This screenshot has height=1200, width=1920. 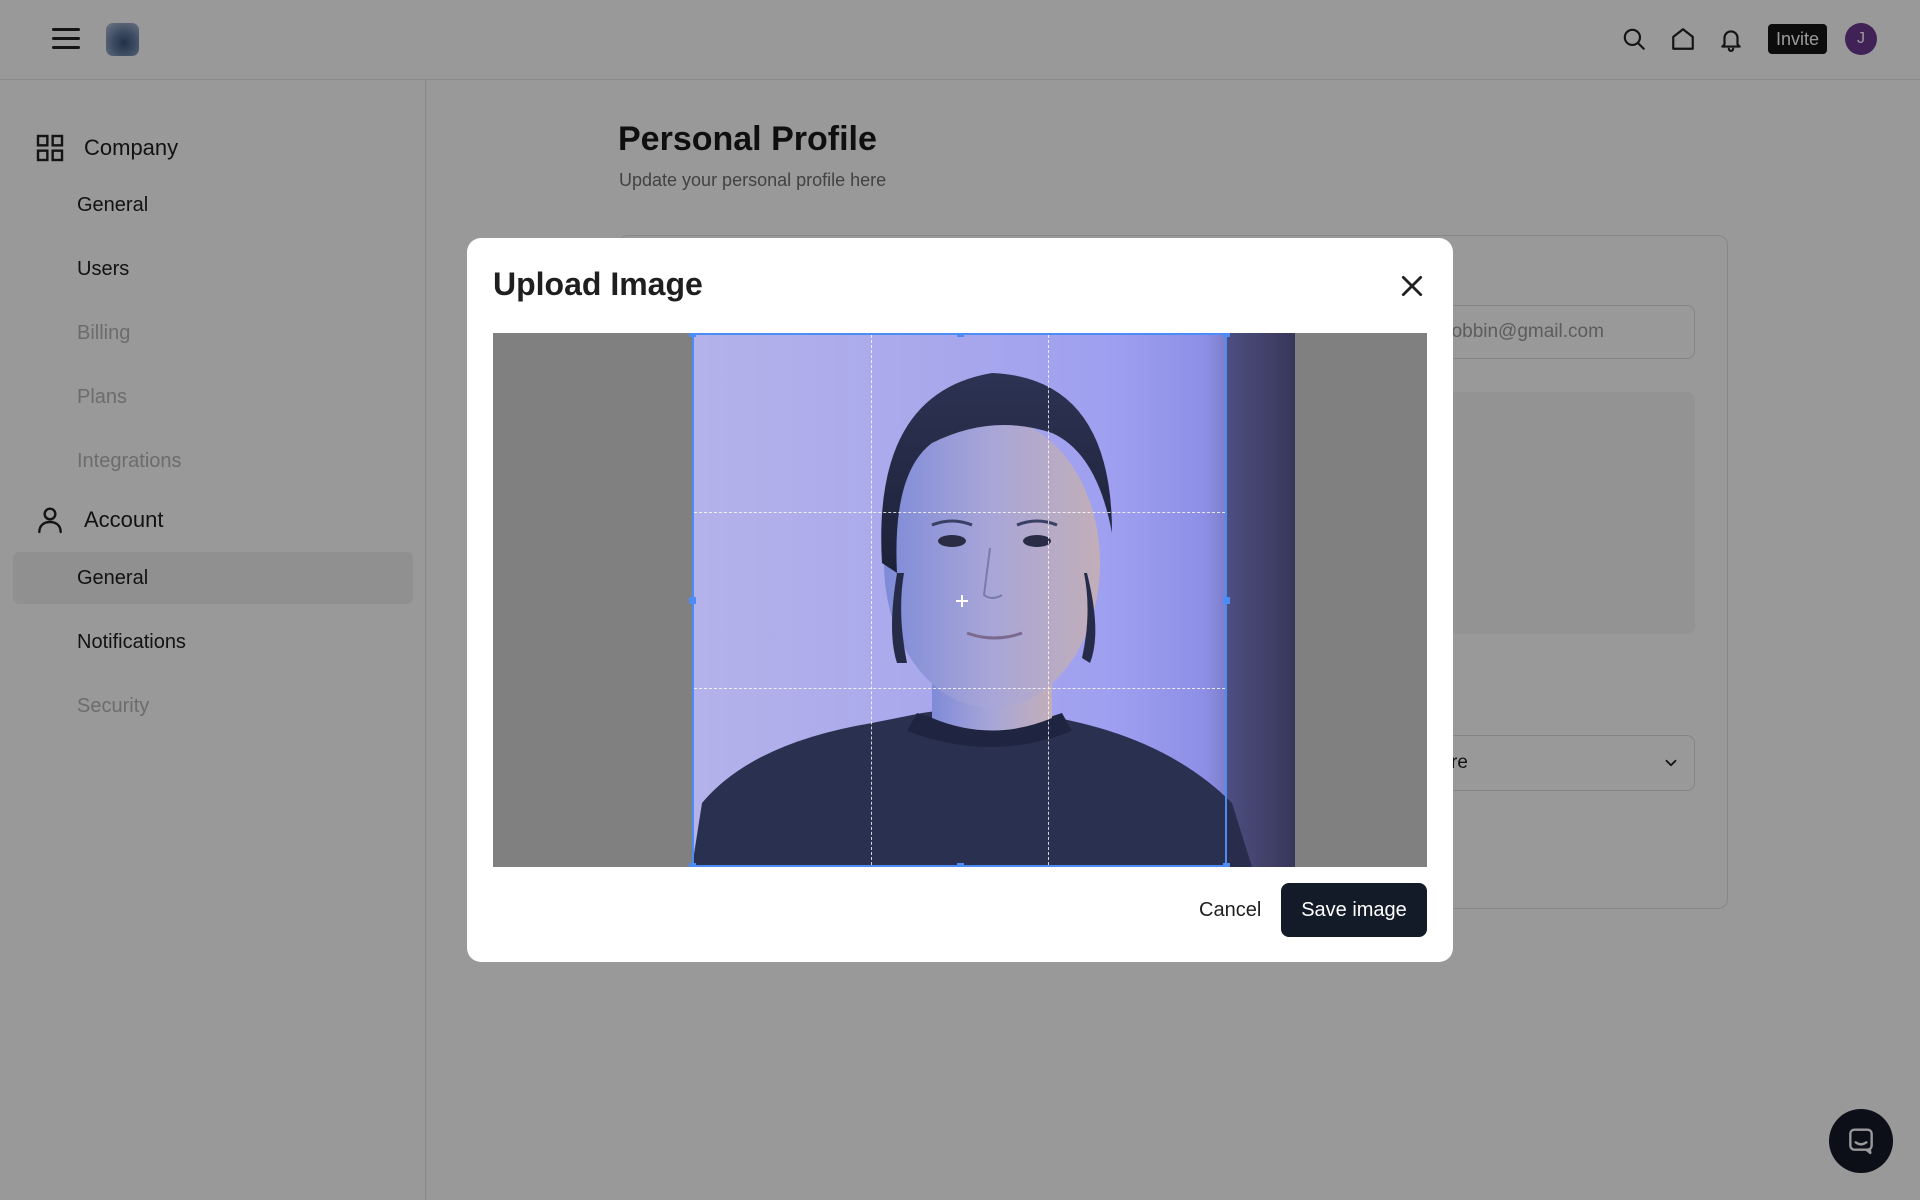 What do you see at coordinates (1226, 335) in the screenshot?
I see `crop-handle-top-right` at bounding box center [1226, 335].